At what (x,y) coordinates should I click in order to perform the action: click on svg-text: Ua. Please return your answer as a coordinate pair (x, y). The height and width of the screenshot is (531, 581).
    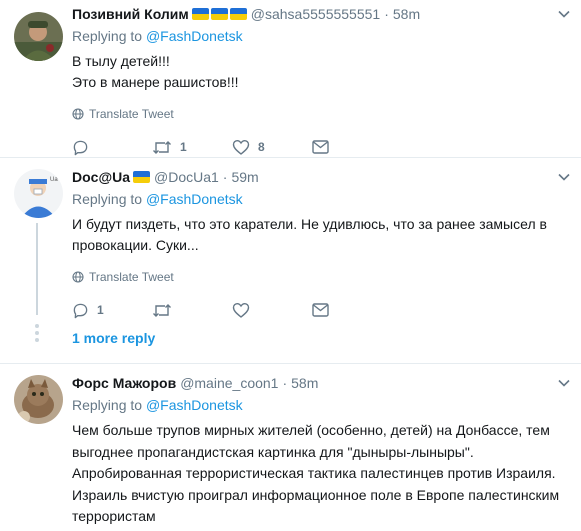
    Looking at the image, I should click on (54, 180).